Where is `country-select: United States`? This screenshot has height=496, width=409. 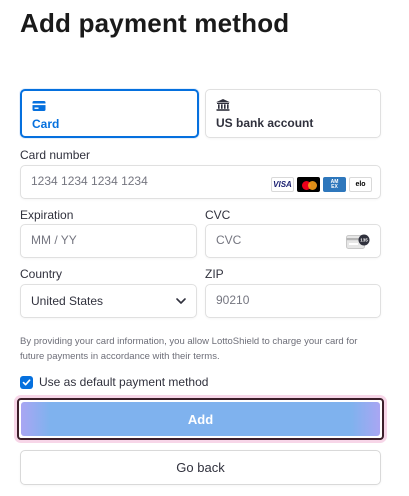
country-select: United States is located at coordinates (108, 301).